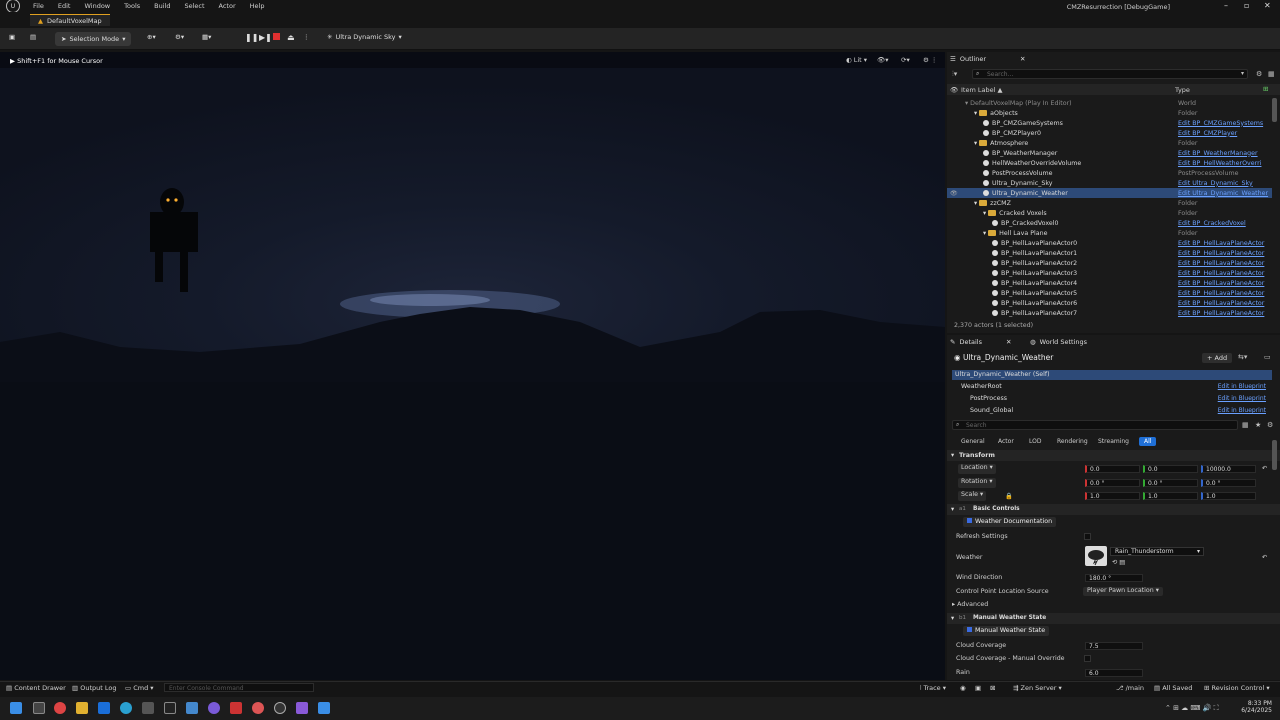  I want to click on branch-button: ⎇ /main, so click(1130, 688).